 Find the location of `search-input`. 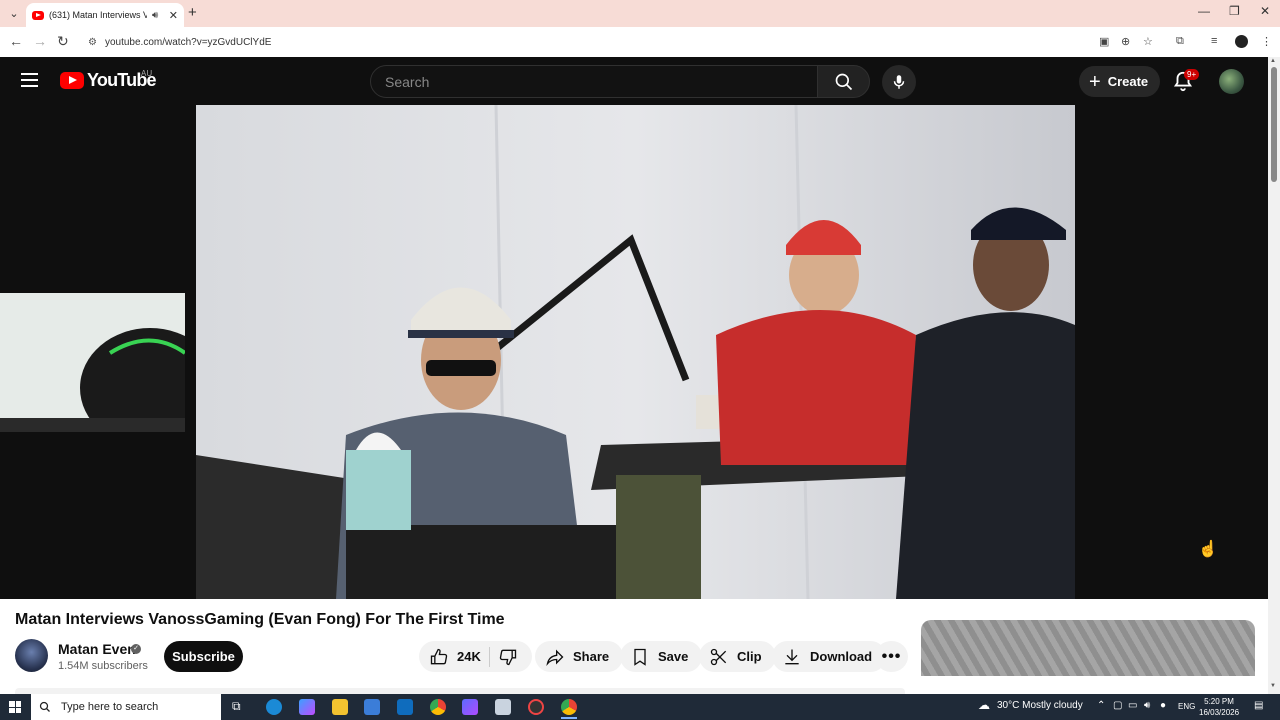

search-input is located at coordinates (601, 81).